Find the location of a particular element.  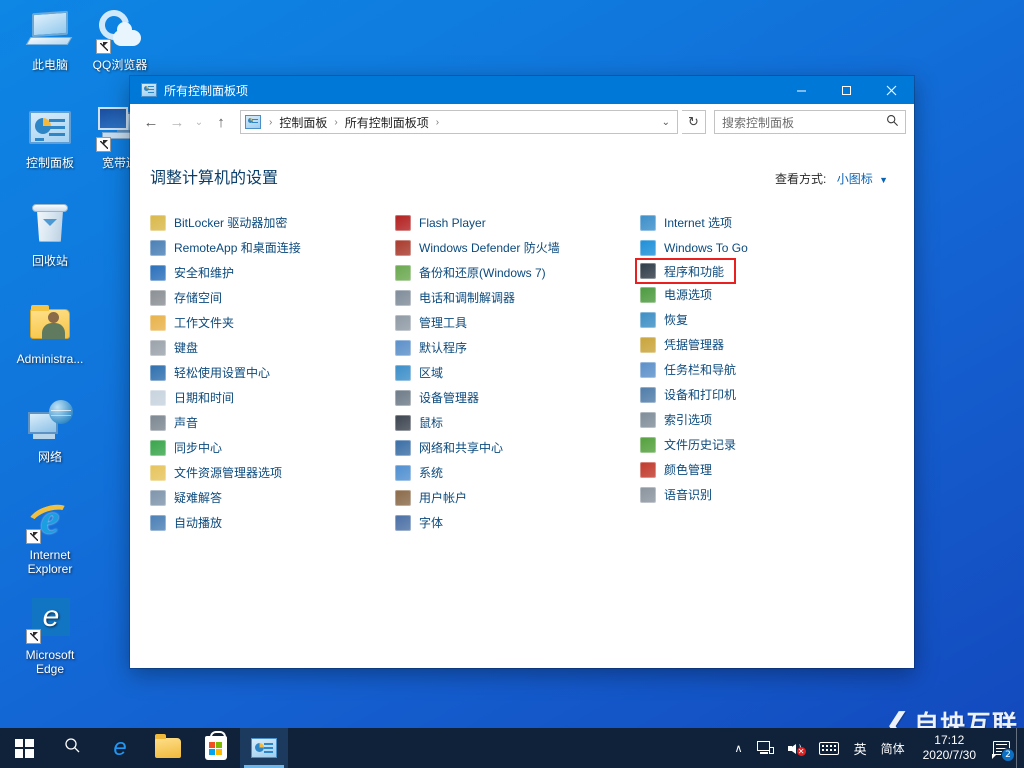

control-panel-item: 电源选项 is located at coordinates (760, 294).